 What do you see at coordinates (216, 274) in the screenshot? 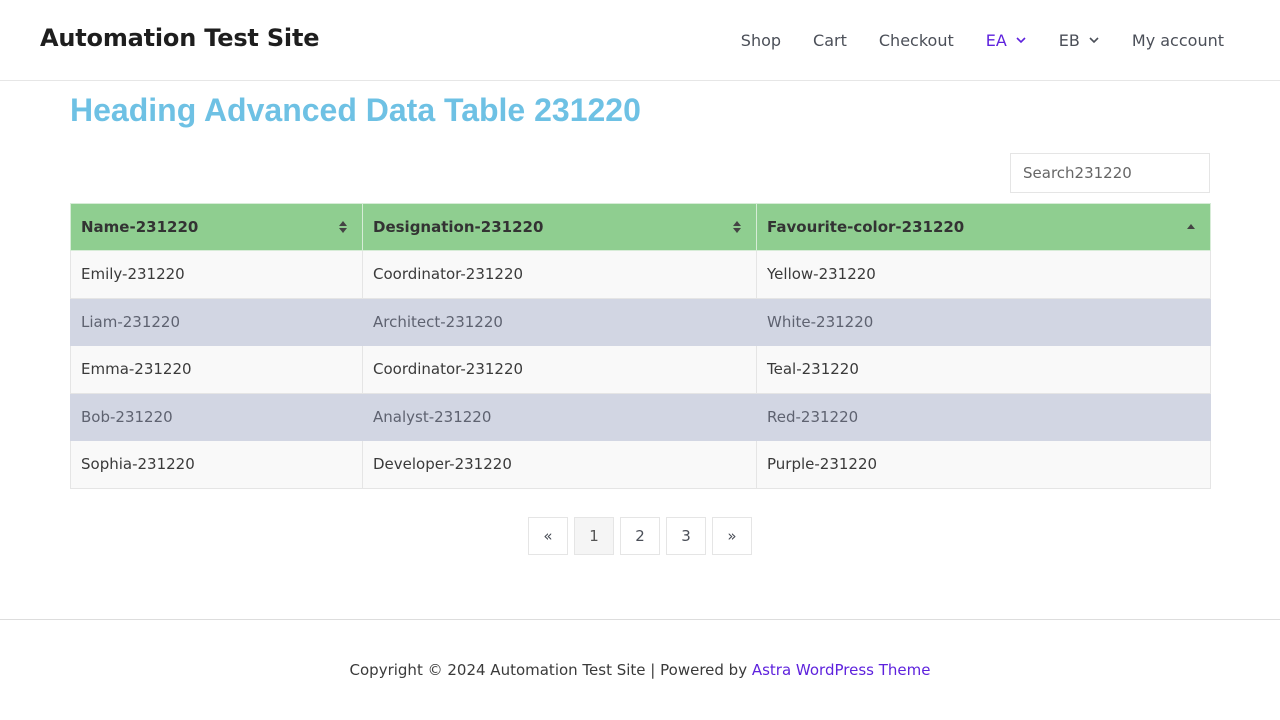
I see `table-cell-name: Emily-231220` at bounding box center [216, 274].